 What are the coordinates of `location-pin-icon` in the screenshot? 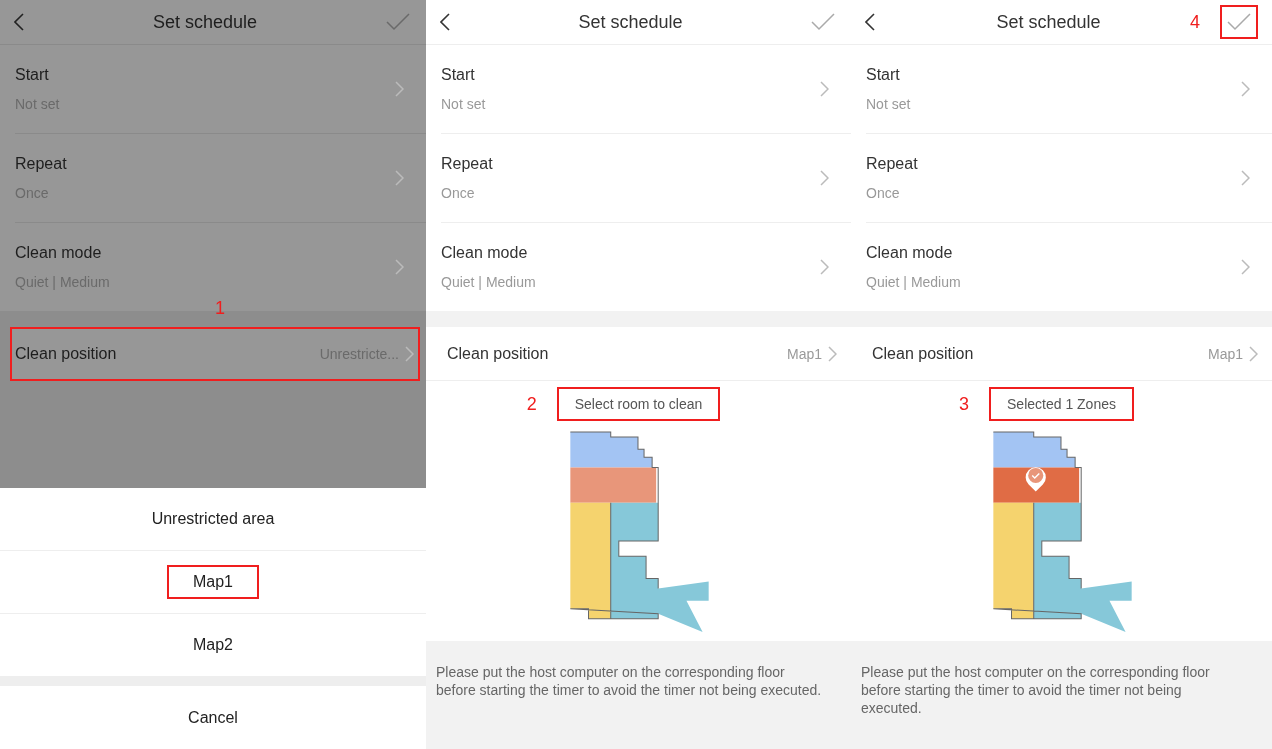 It's located at (1035, 479).